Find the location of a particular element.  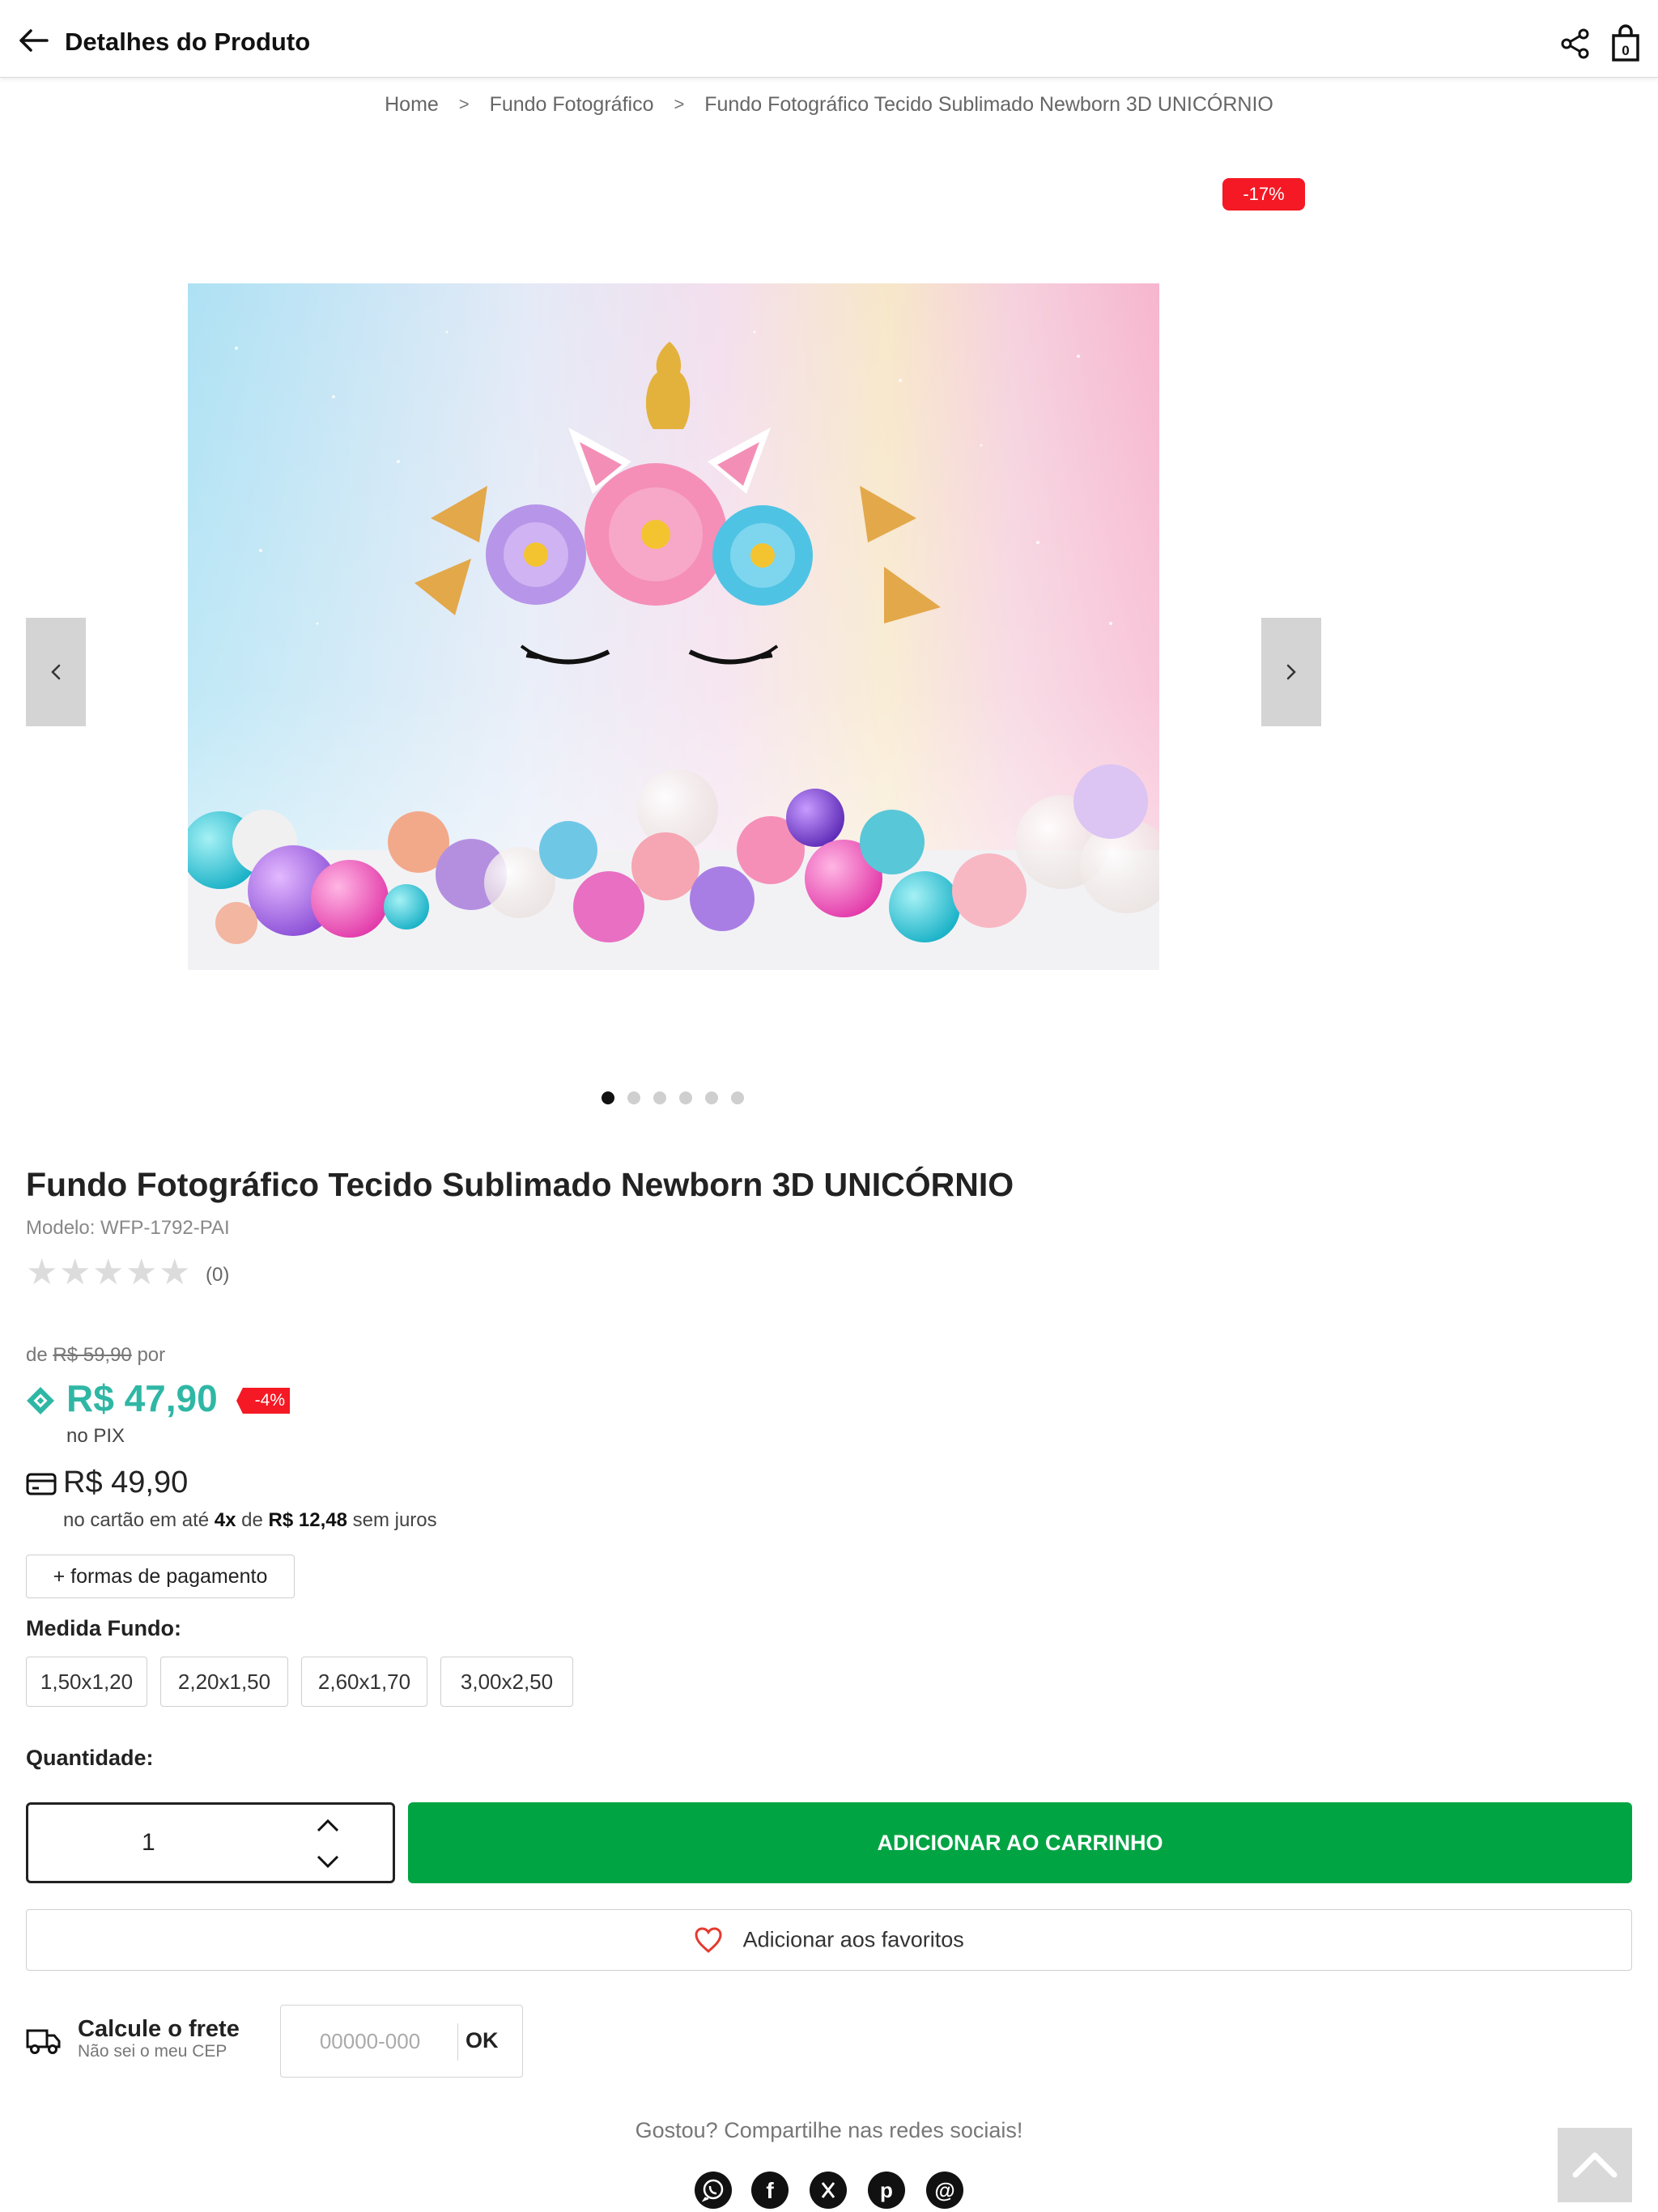

favorites-label: Adicionar aos favoritos is located at coordinates (853, 1940).